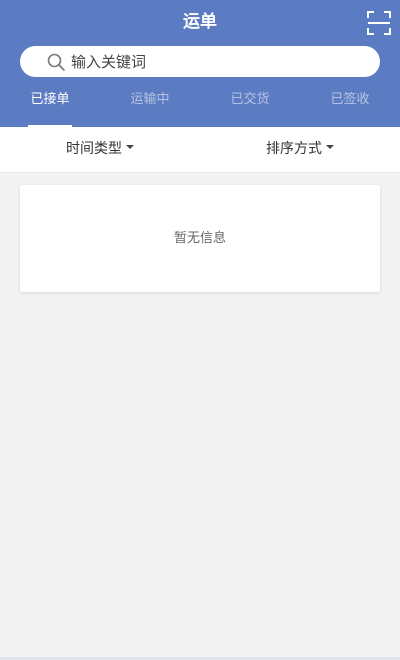  I want to click on tab-label: 已交货, so click(250, 99).